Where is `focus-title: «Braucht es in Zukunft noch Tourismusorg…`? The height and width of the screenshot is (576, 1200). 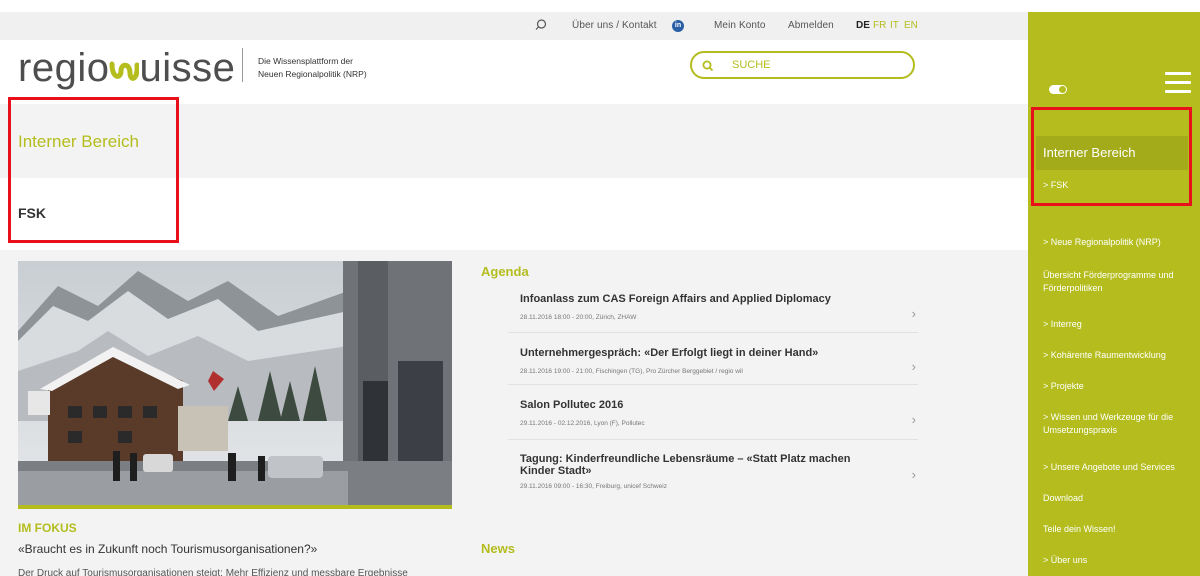
focus-title: «Braucht es in Zukunft noch Tourismusorg… is located at coordinates (167, 549).